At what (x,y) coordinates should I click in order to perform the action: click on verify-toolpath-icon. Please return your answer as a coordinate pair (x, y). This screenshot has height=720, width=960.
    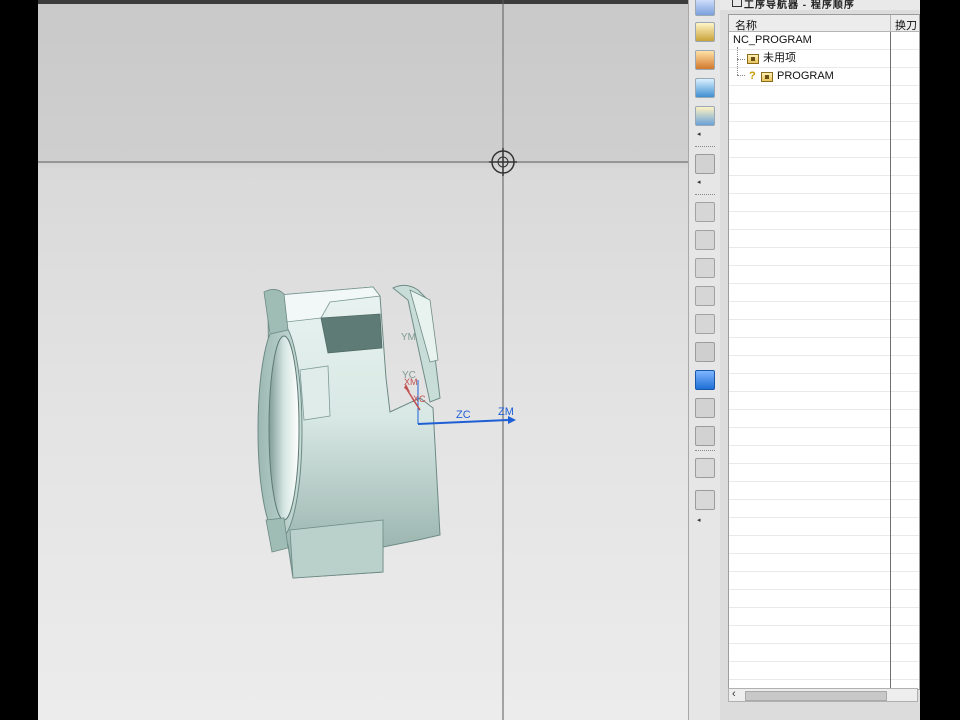
    Looking at the image, I should click on (705, 324).